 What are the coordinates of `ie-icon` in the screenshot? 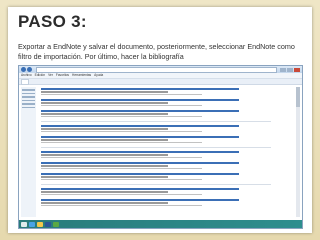 It's located at (32, 224).